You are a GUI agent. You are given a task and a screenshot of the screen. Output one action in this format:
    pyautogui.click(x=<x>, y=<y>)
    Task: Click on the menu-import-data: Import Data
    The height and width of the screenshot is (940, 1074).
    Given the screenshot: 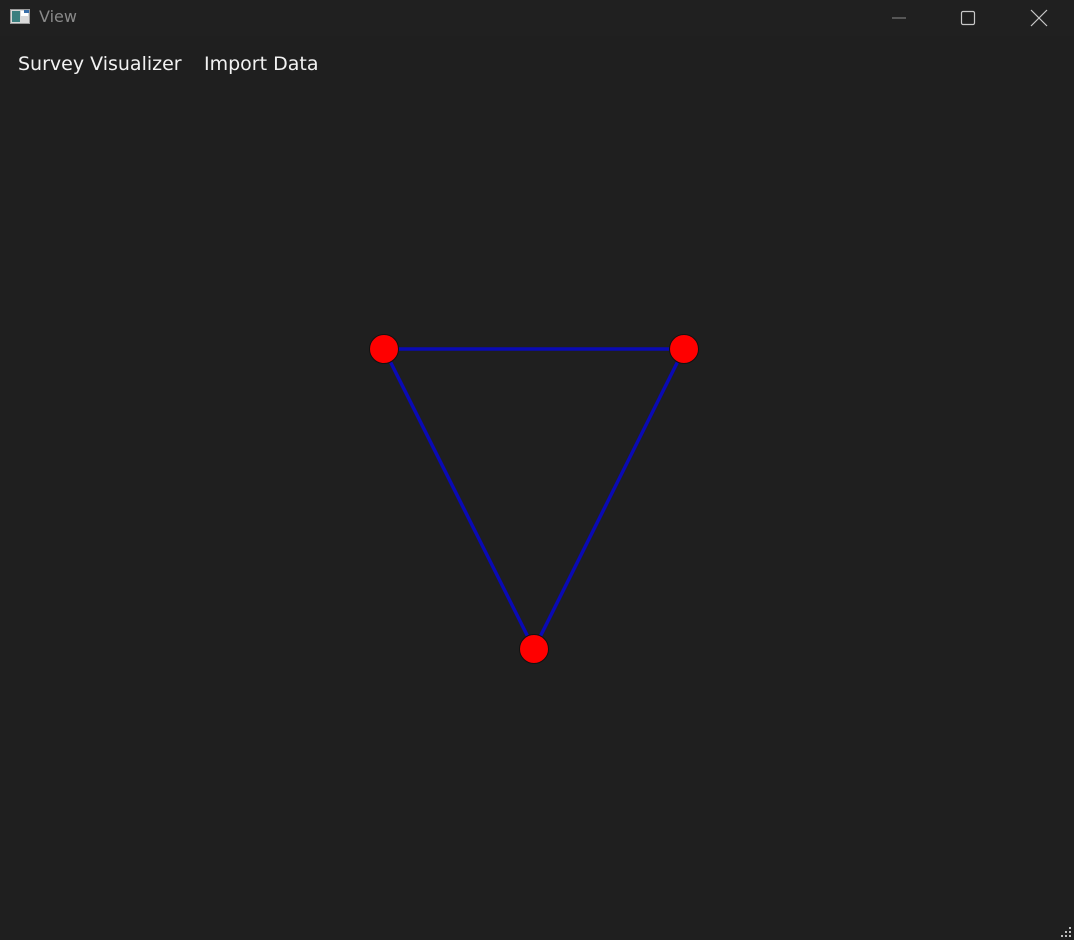 What is the action you would take?
    pyautogui.click(x=261, y=64)
    